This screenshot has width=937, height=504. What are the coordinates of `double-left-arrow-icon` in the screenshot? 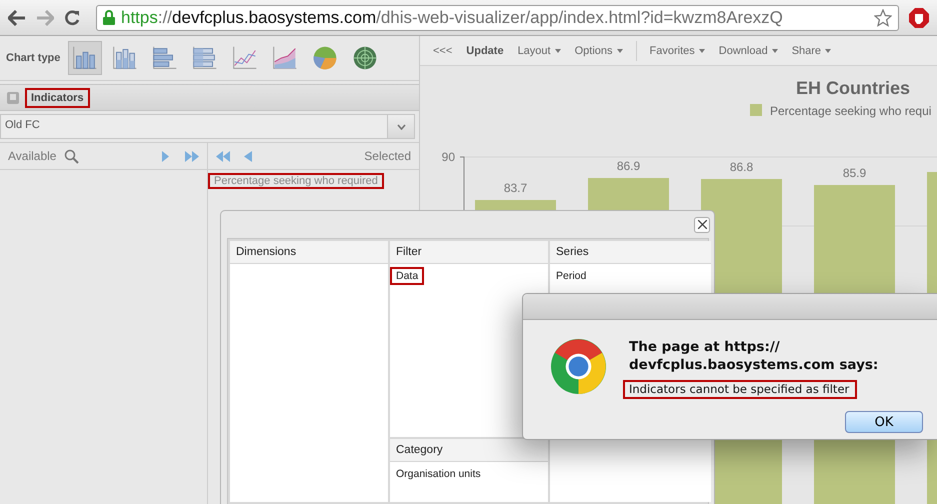 It's located at (223, 156).